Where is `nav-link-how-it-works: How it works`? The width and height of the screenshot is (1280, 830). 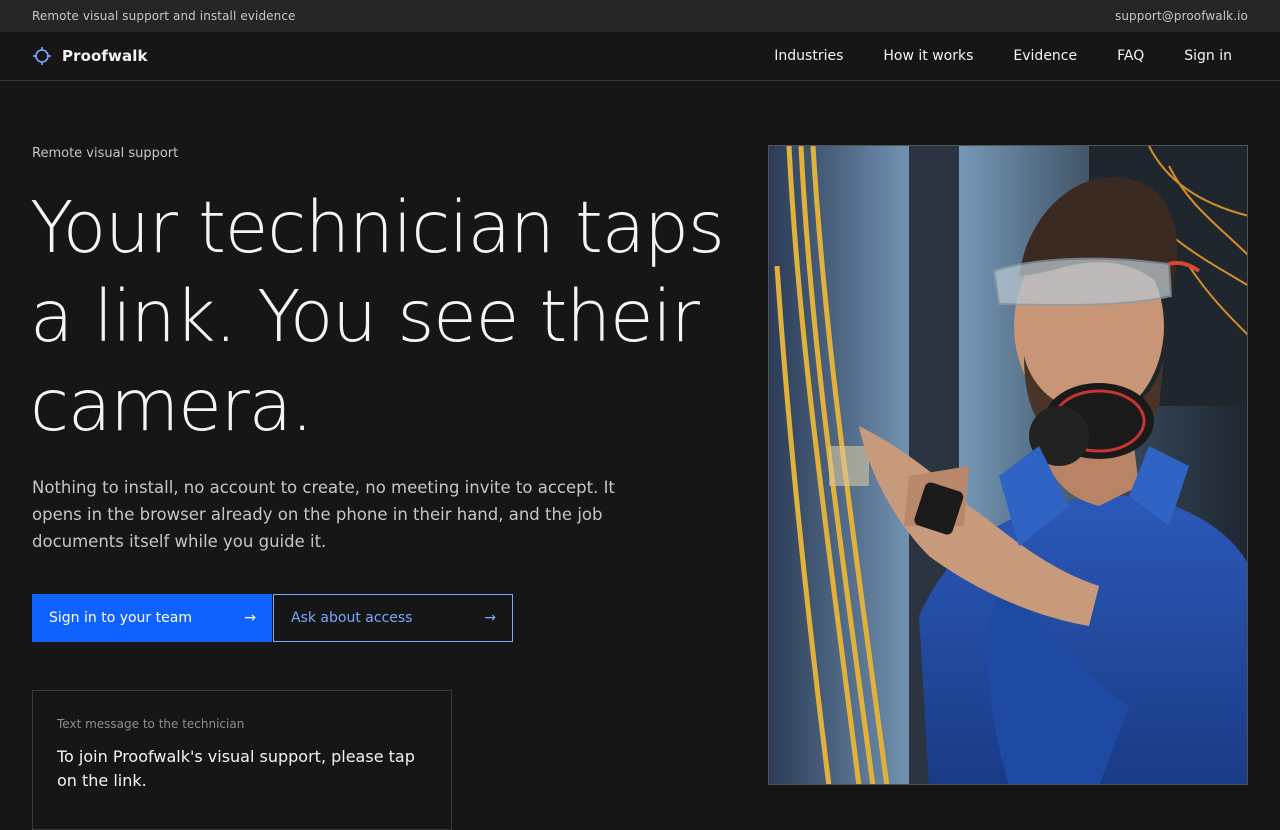 nav-link-how-it-works: How it works is located at coordinates (928, 56).